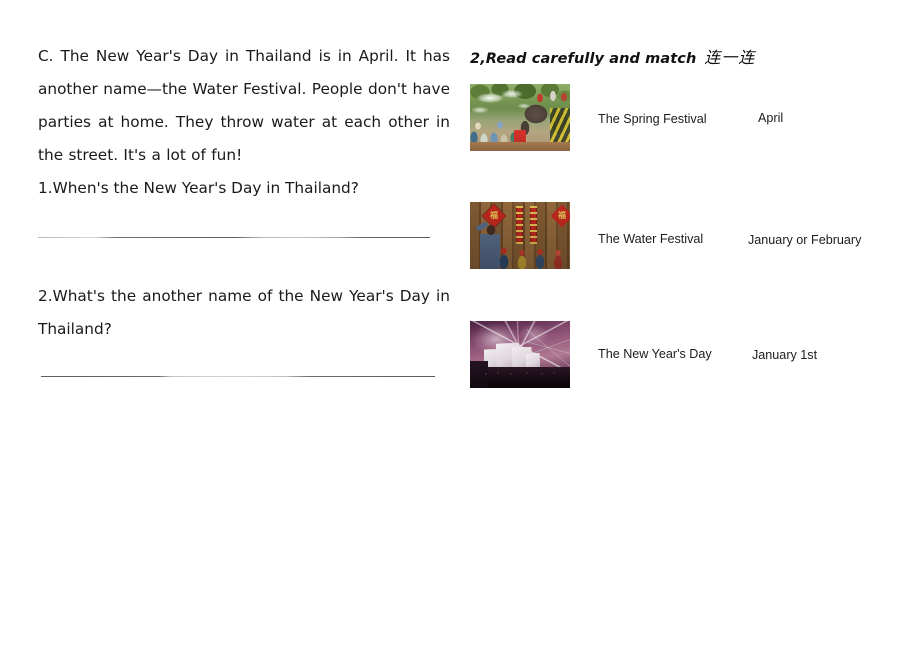 The height and width of the screenshot is (651, 920). I want to click on new-years-fireworks-photo, so click(520, 354).